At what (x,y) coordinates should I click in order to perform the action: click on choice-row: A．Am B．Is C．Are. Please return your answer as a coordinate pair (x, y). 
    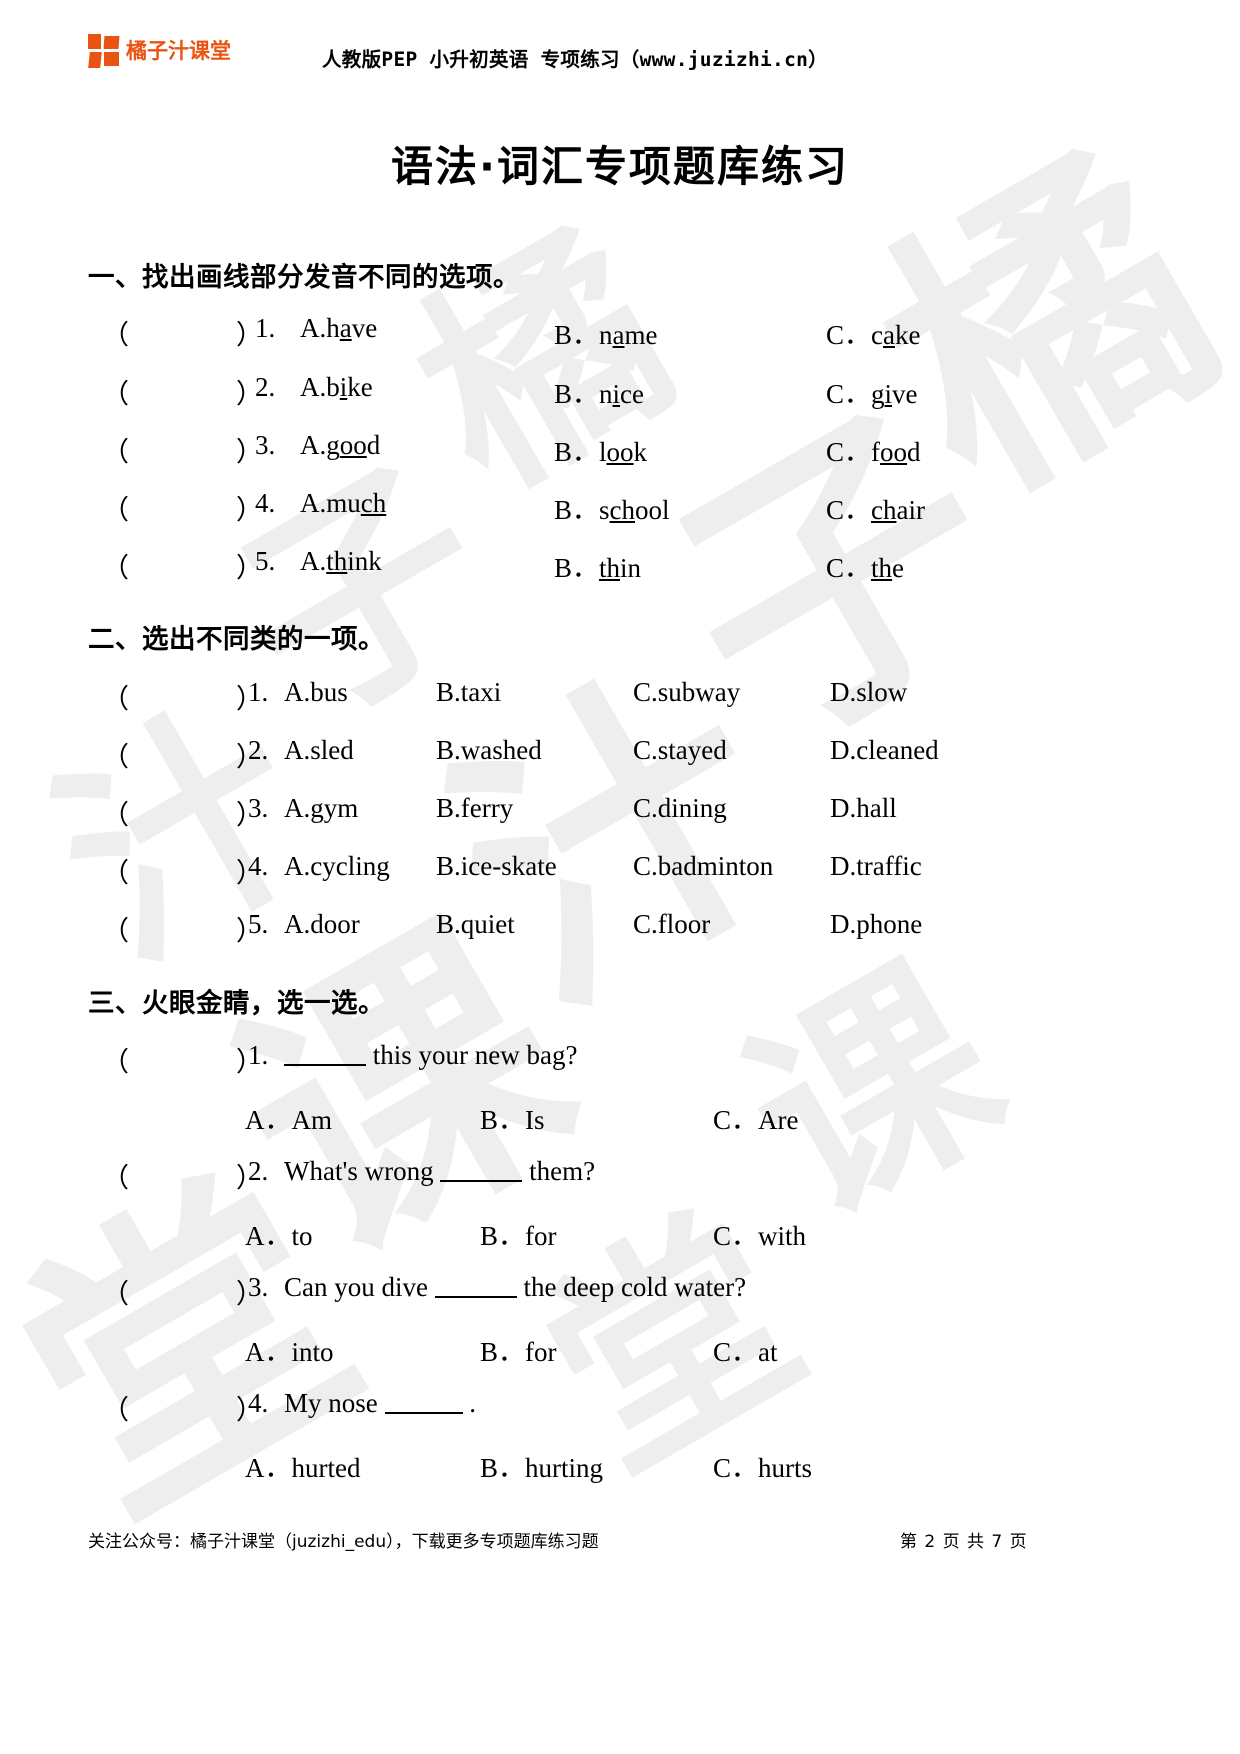
    Looking at the image, I should click on (620, 1118).